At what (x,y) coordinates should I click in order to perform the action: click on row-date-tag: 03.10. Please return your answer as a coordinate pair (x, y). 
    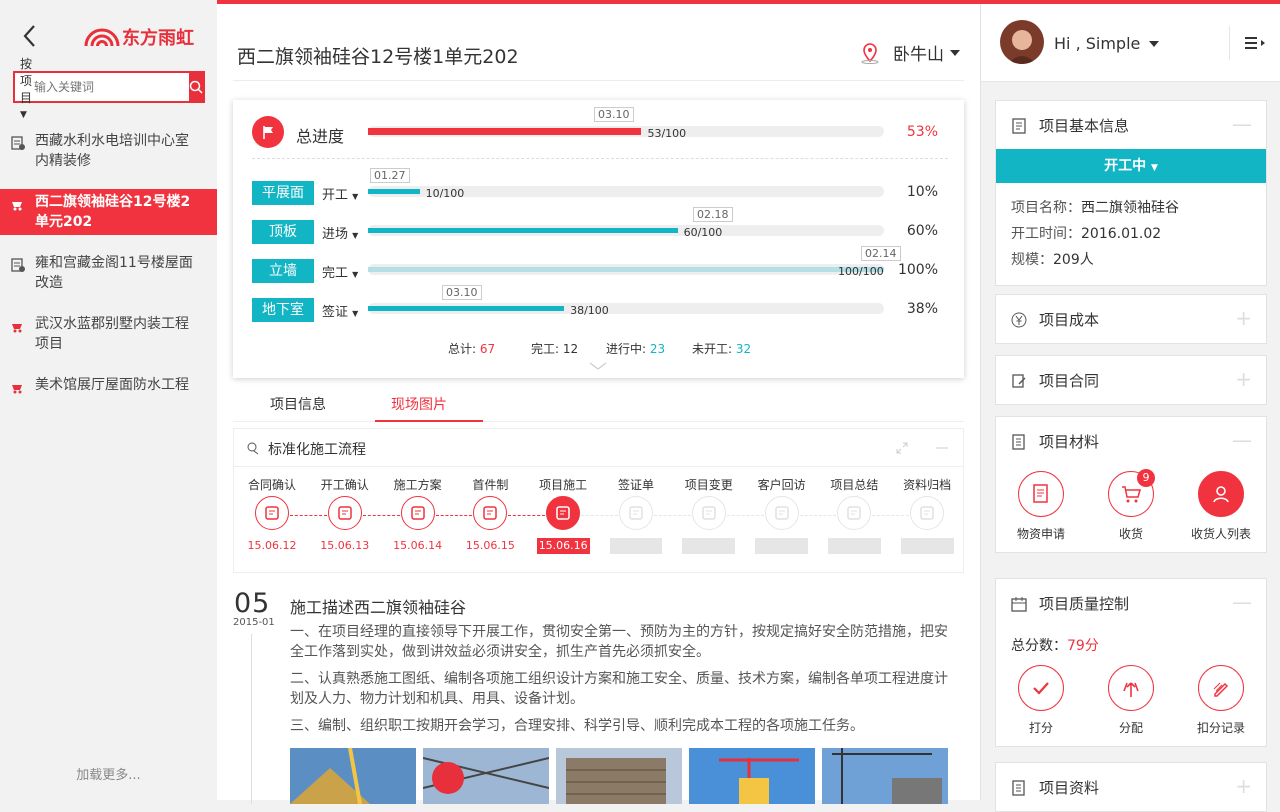
    Looking at the image, I should click on (462, 292).